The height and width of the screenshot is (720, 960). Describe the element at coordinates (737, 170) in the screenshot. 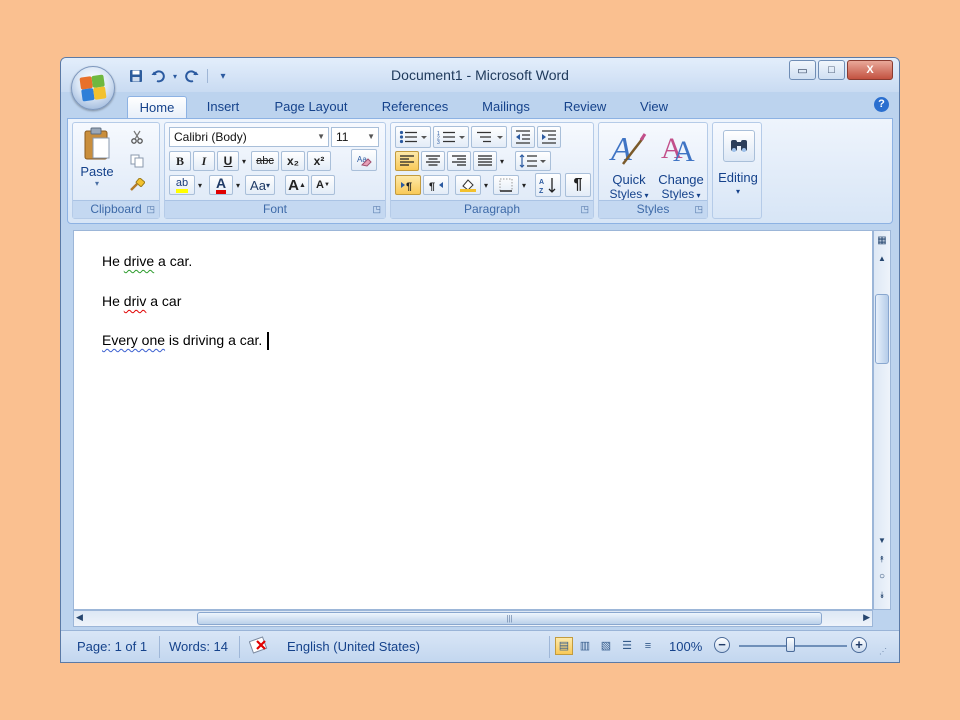

I see `editing-button: Editing ▾` at that location.